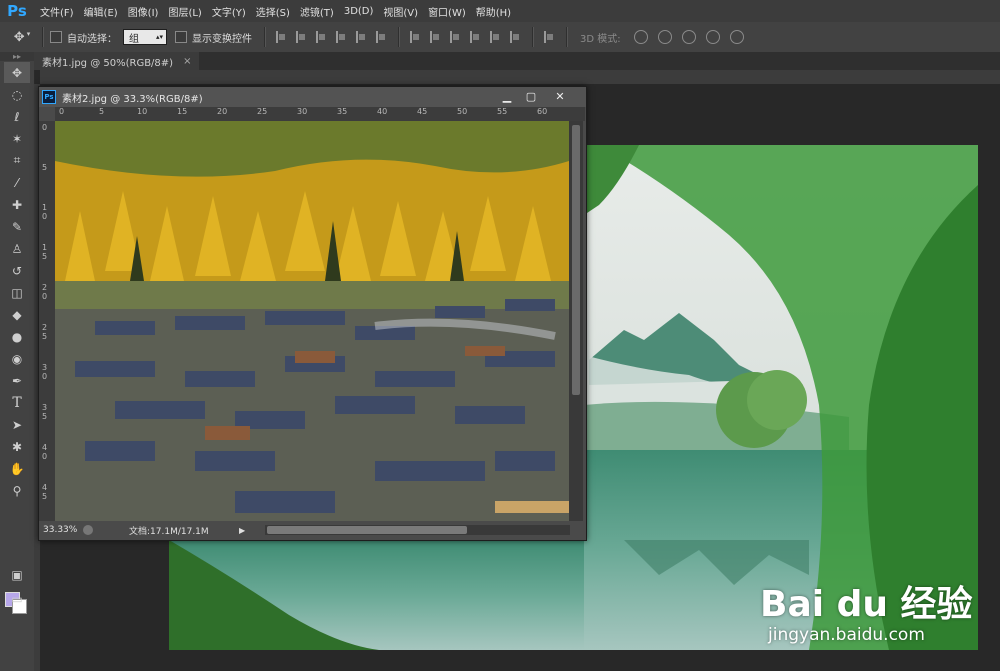 The image size is (1000, 671). Describe the element at coordinates (57, 11) in the screenshot. I see `menu-file: 文件(F)` at that location.